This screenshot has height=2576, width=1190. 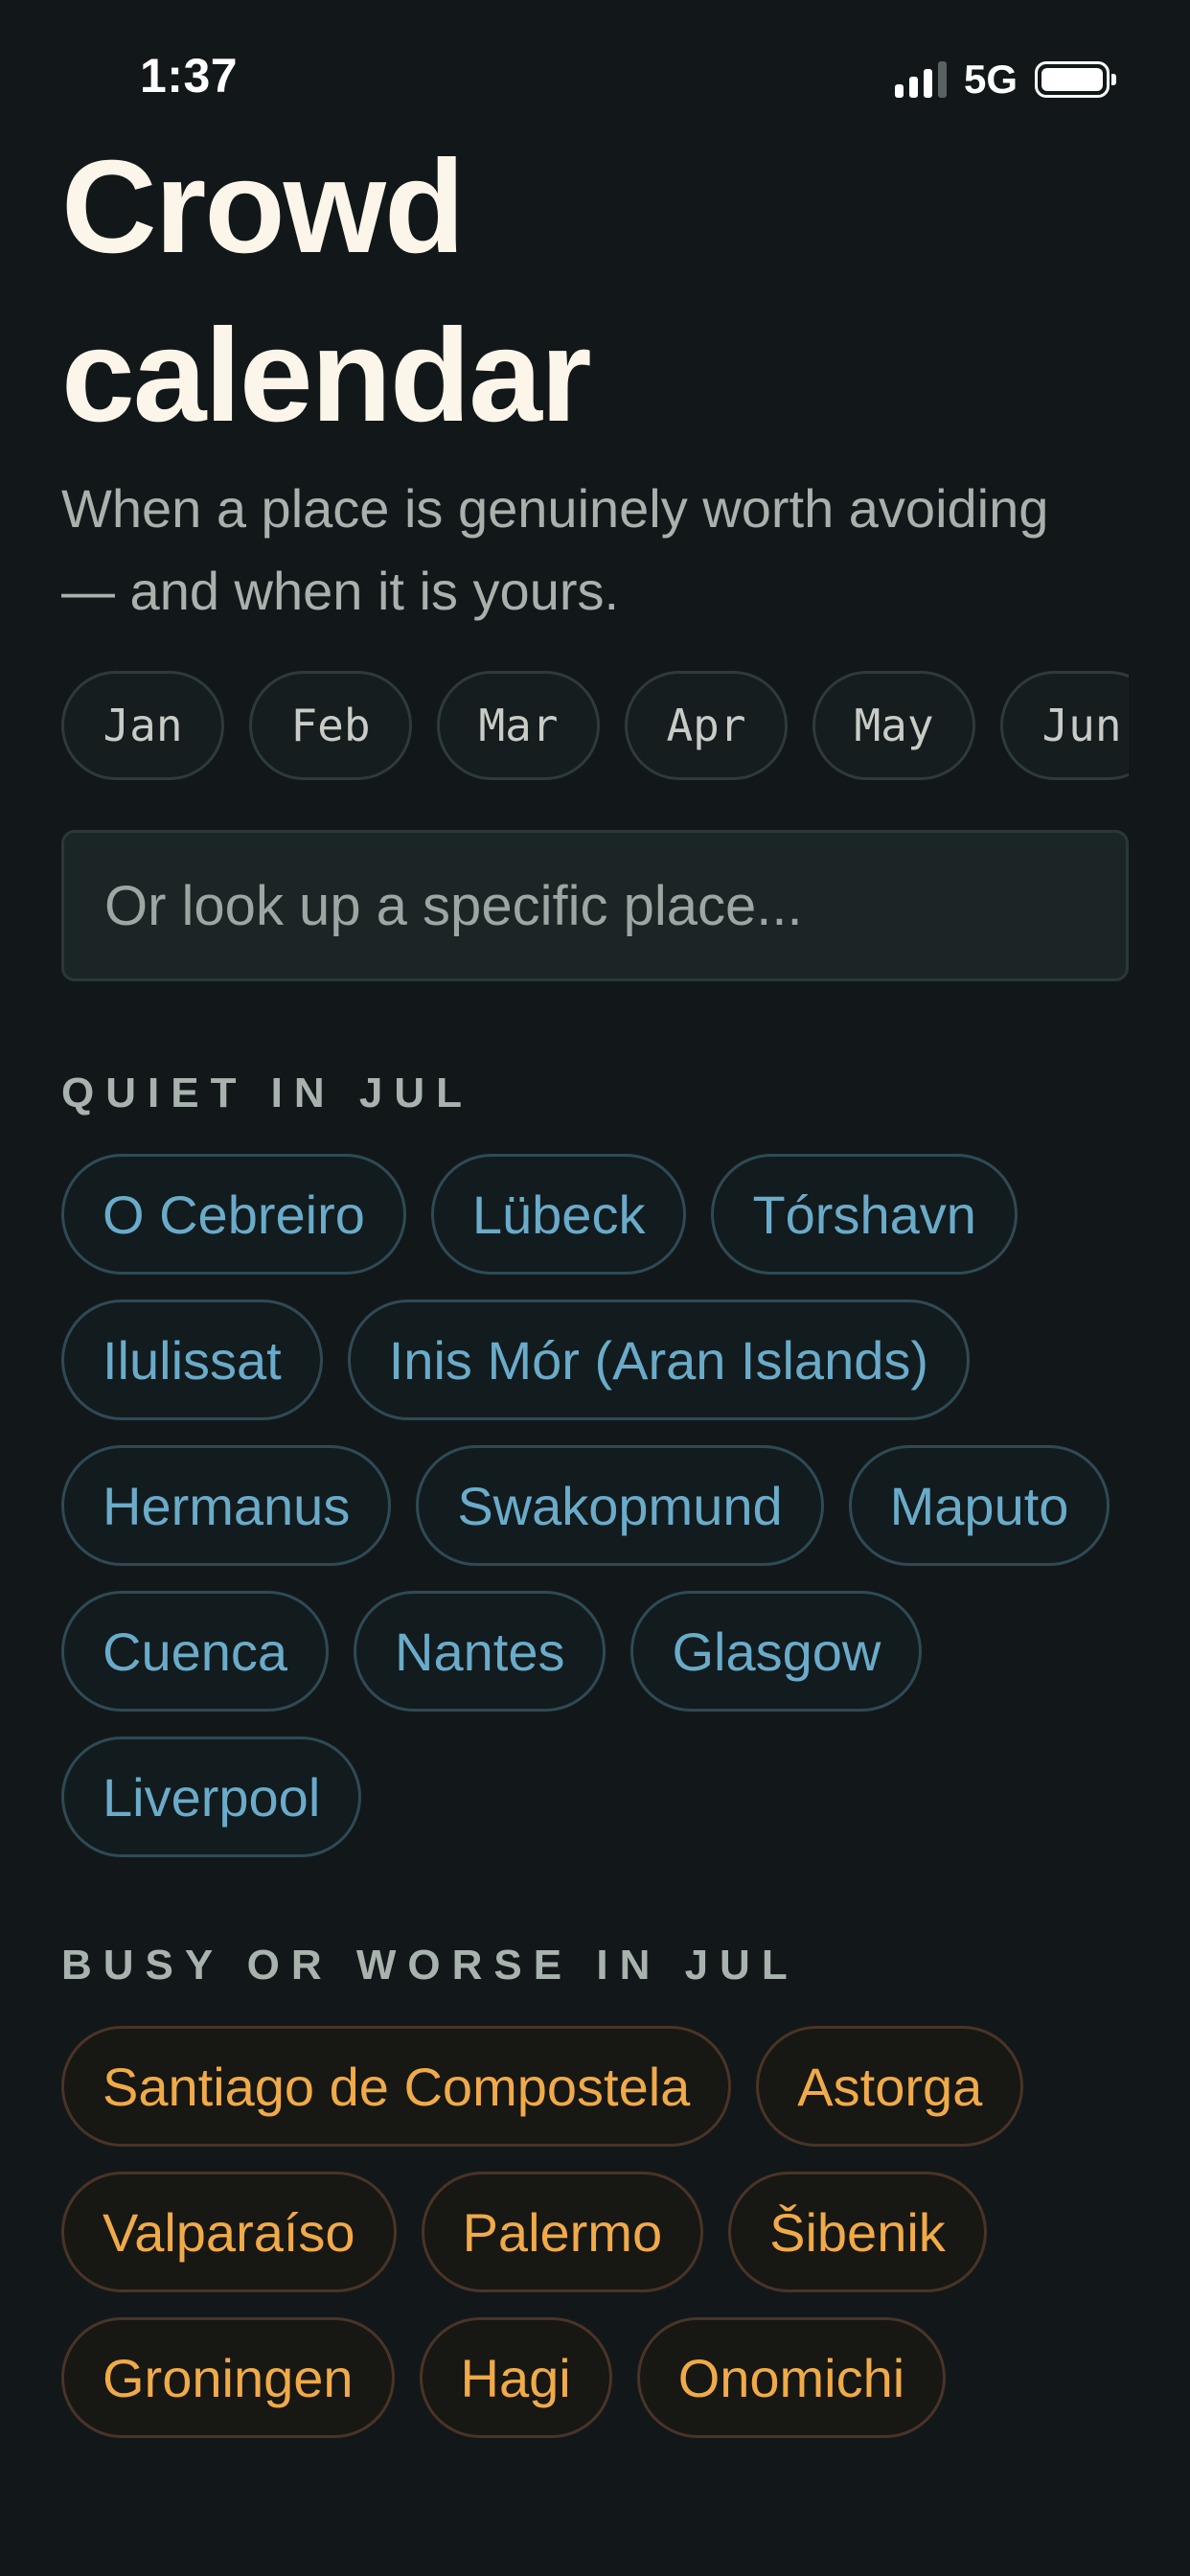 I want to click on month-chip-jan: Jan, so click(x=143, y=725).